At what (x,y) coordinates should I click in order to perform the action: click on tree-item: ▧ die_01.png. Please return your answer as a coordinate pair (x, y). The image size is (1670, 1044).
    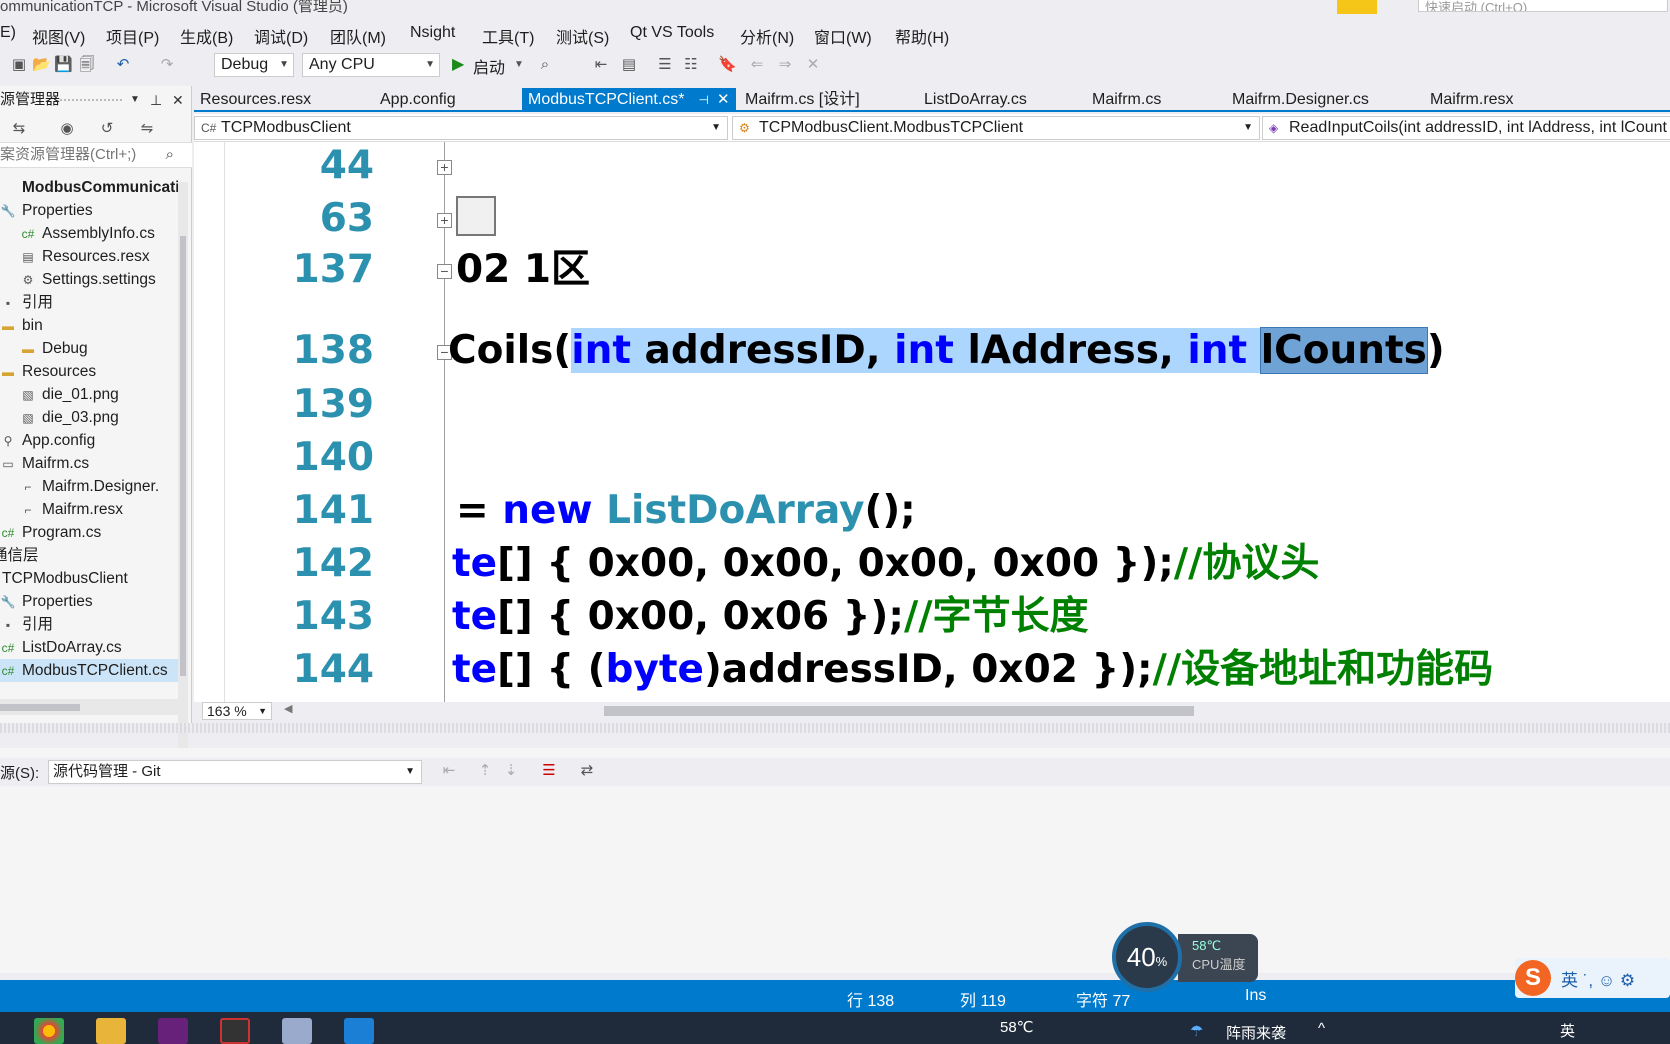
    Looking at the image, I should click on (69, 394).